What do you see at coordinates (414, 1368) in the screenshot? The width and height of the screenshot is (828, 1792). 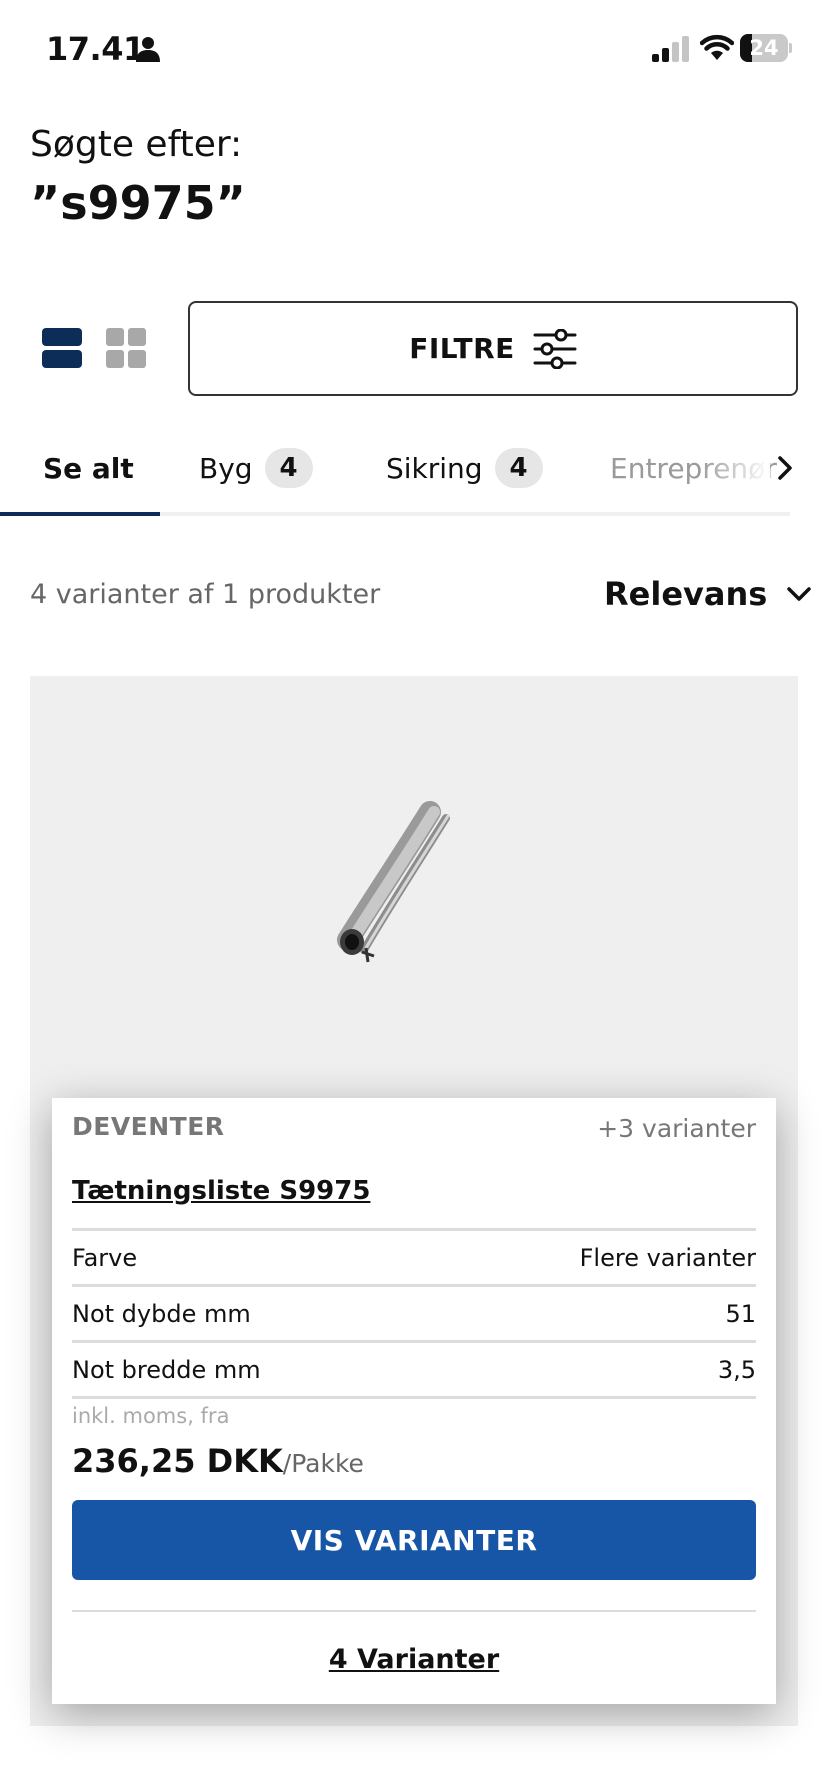 I see `spec-row: Not bredde mm 3,5` at bounding box center [414, 1368].